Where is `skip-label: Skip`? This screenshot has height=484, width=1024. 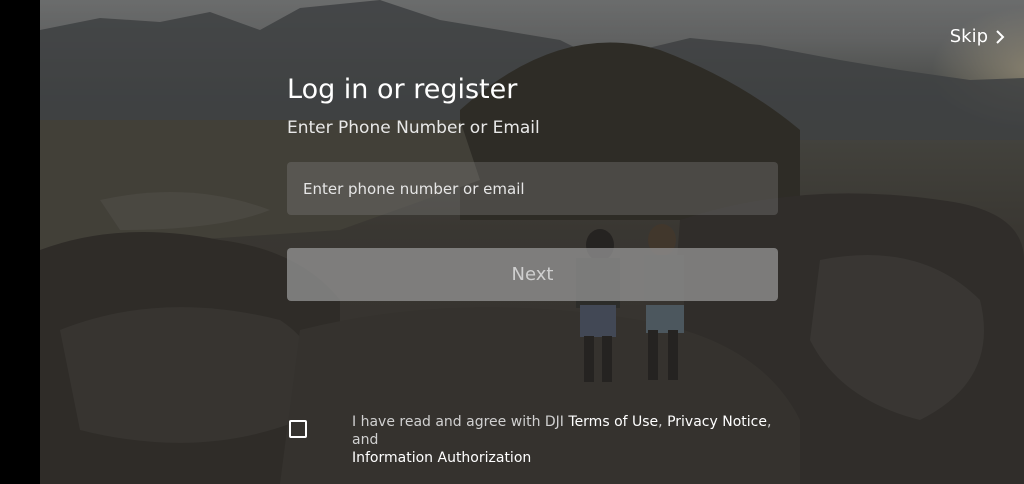
skip-label: Skip is located at coordinates (968, 36).